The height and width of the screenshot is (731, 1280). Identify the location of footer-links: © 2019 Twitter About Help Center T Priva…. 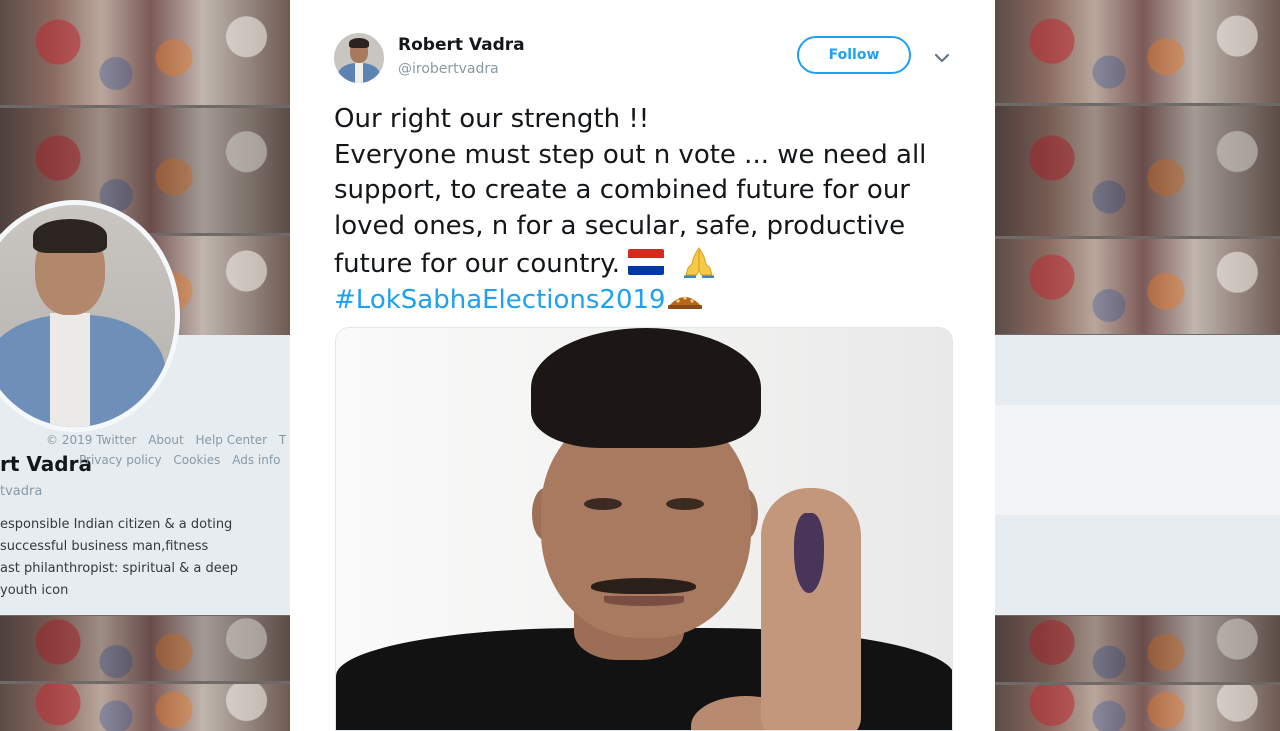
(170, 450).